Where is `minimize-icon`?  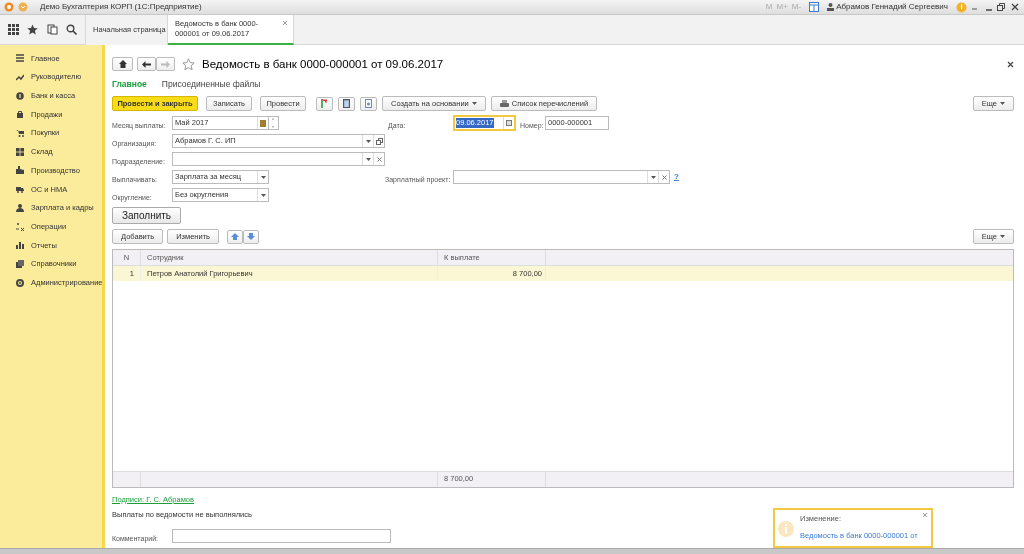
minimize-icon is located at coordinates (989, 9).